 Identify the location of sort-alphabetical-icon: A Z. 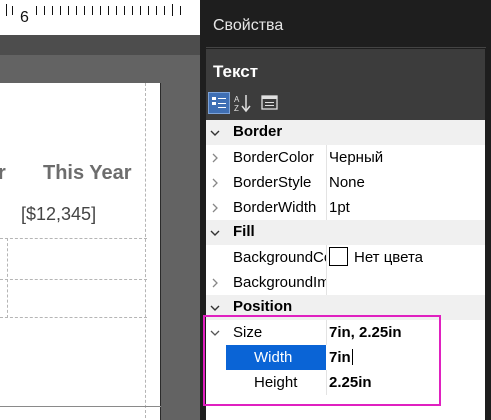
(242, 104).